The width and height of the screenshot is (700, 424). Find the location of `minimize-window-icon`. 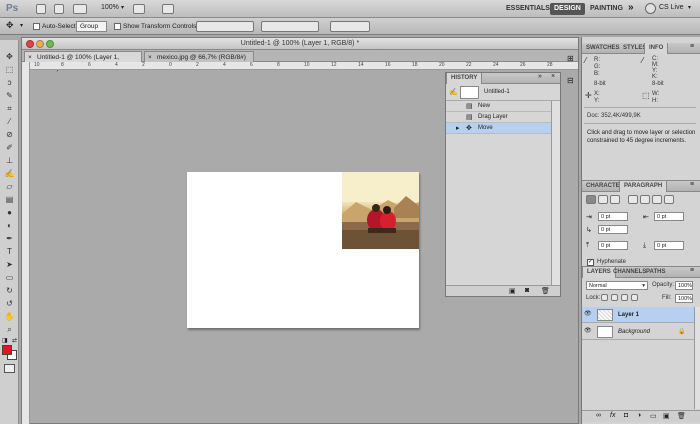

minimize-window-icon is located at coordinates (40, 44).